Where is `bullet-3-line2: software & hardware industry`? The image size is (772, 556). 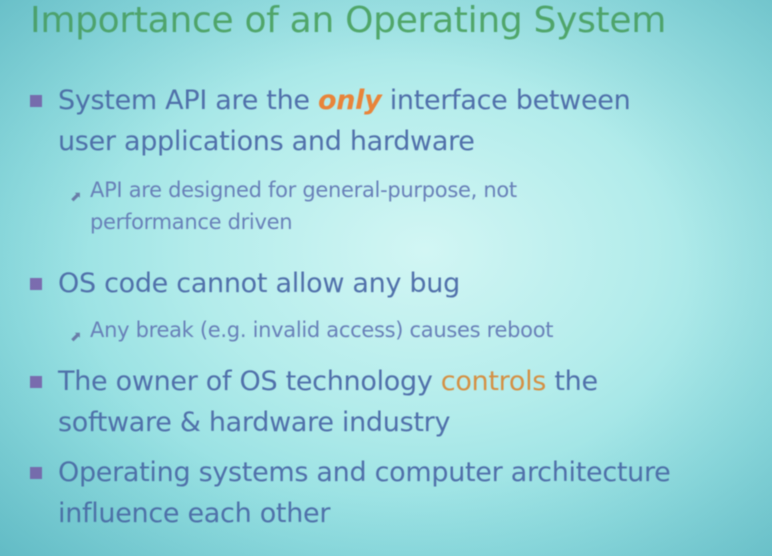 bullet-3-line2: software & hardware industry is located at coordinates (254, 422).